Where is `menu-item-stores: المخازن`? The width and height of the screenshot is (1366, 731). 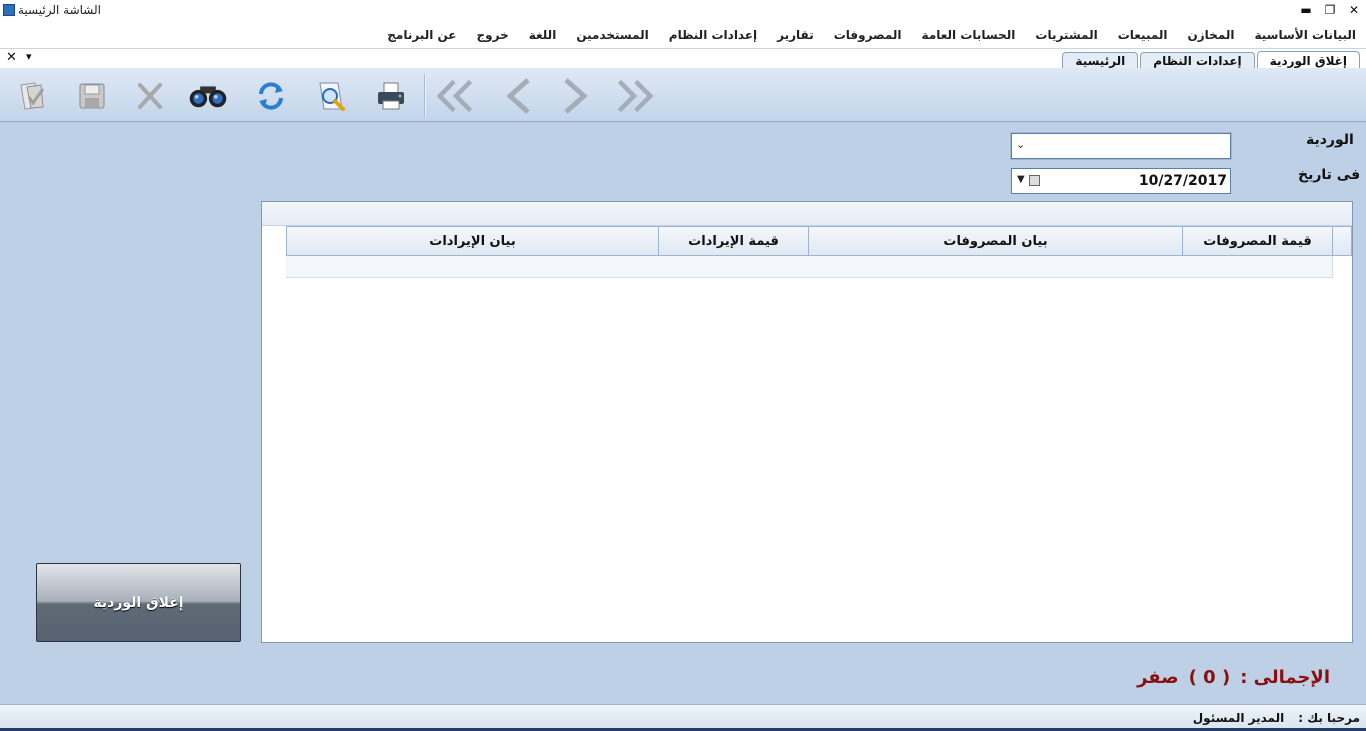
menu-item-stores: المخازن is located at coordinates (1211, 35).